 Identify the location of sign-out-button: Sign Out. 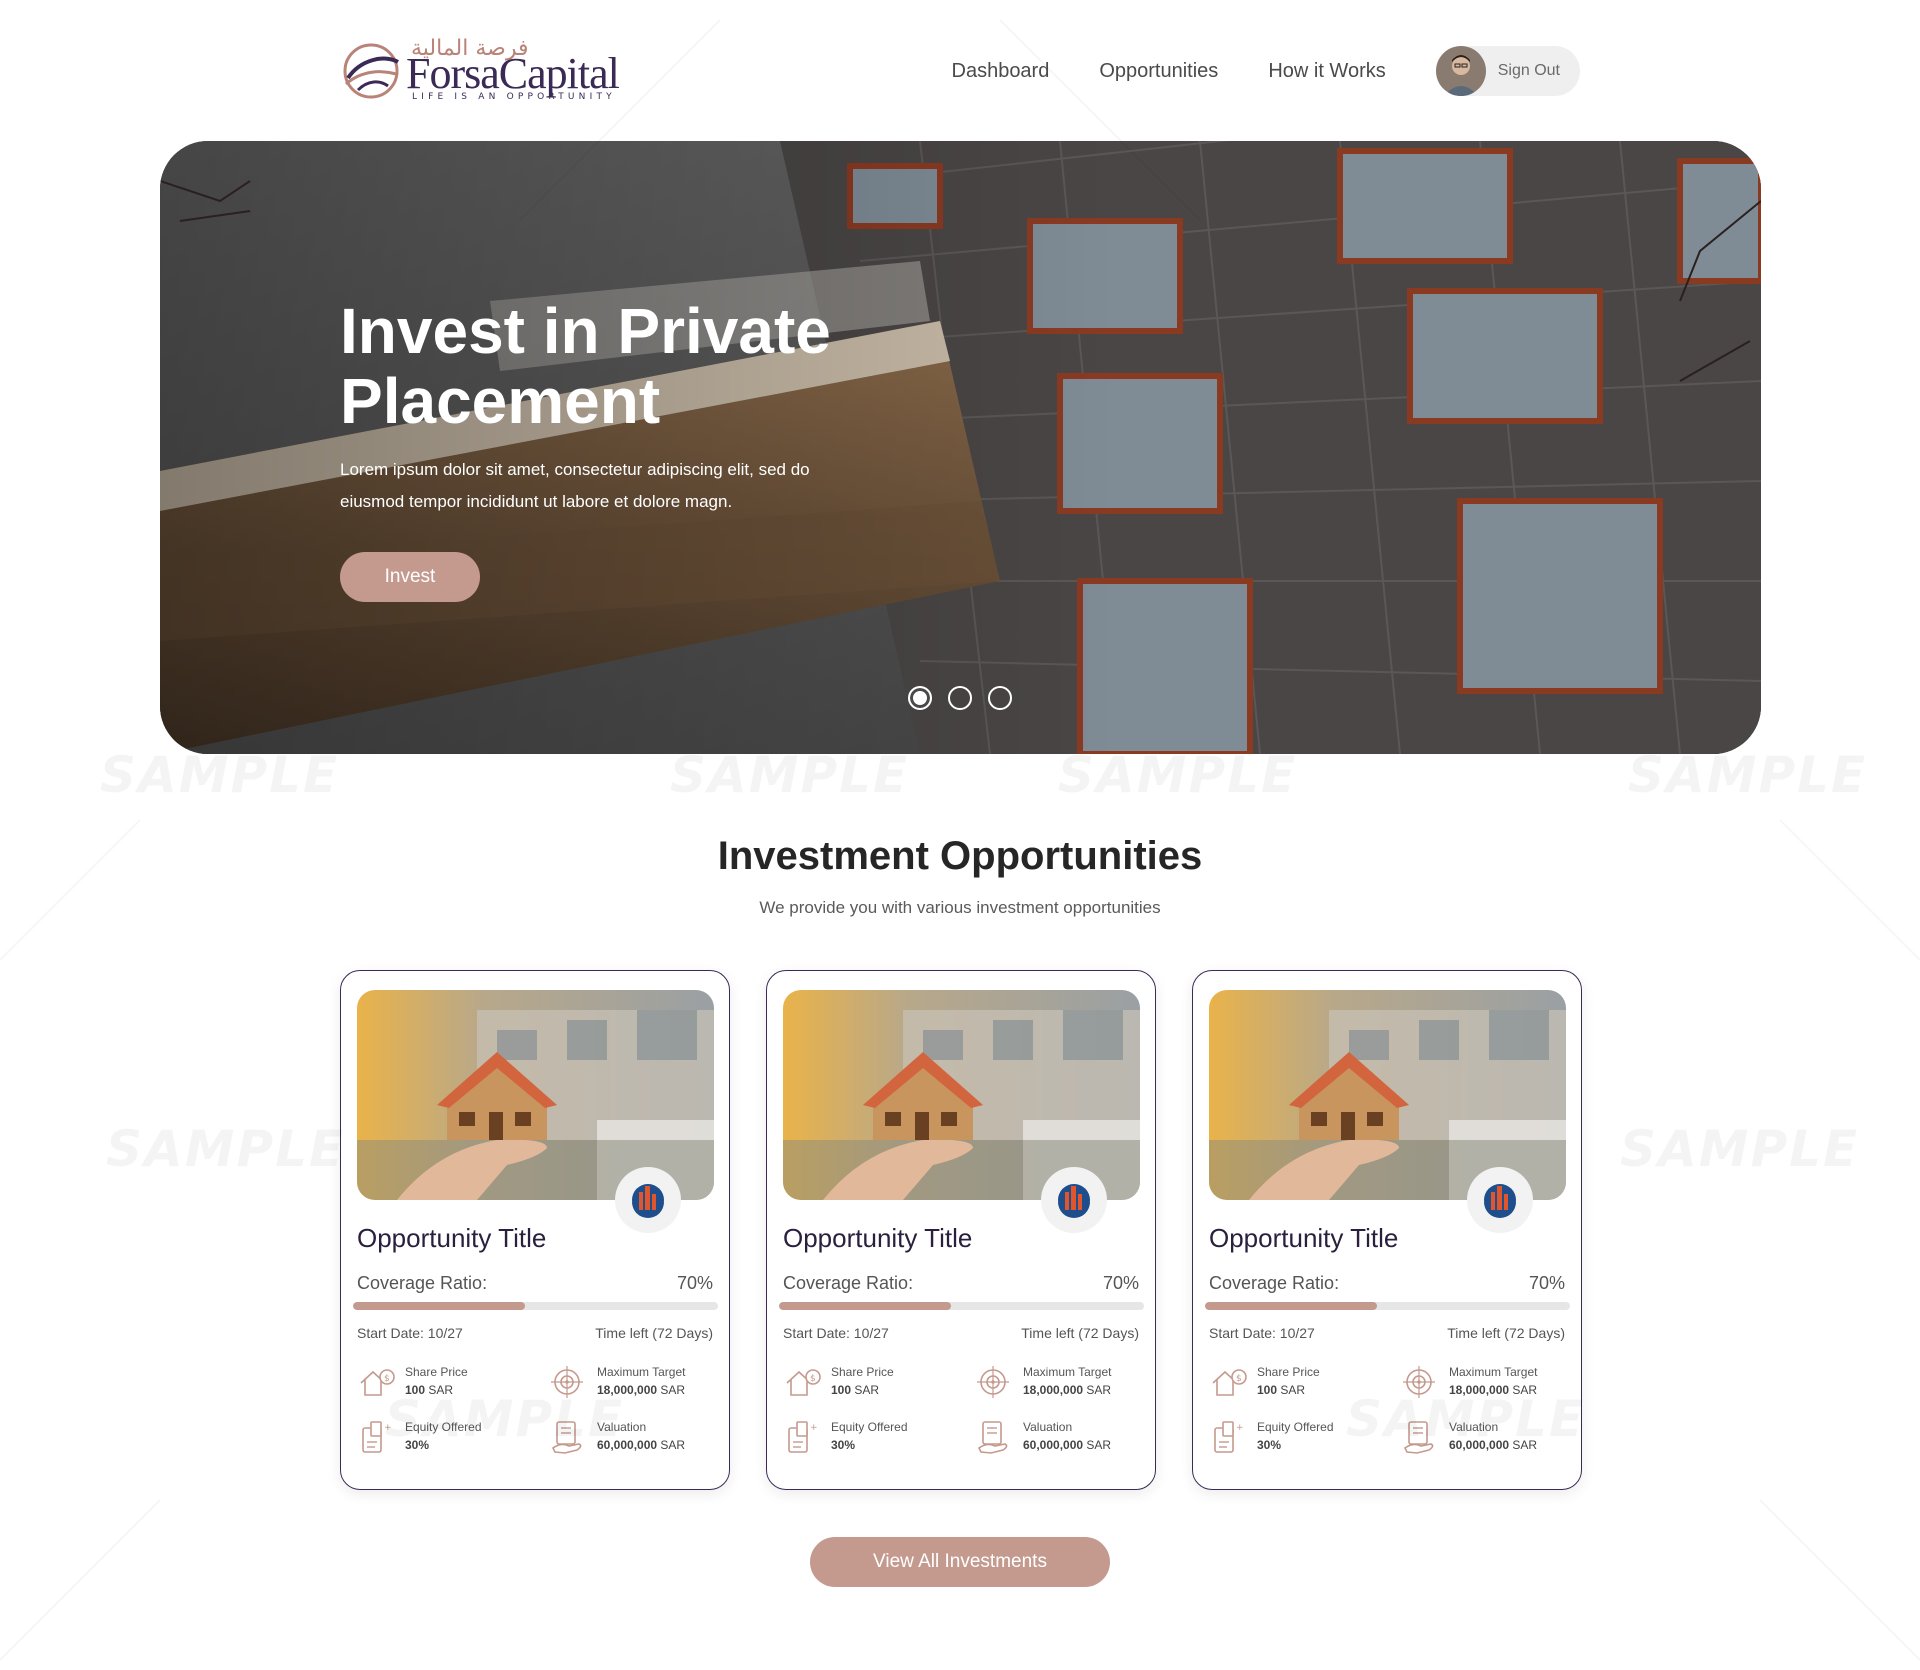
(1507, 71).